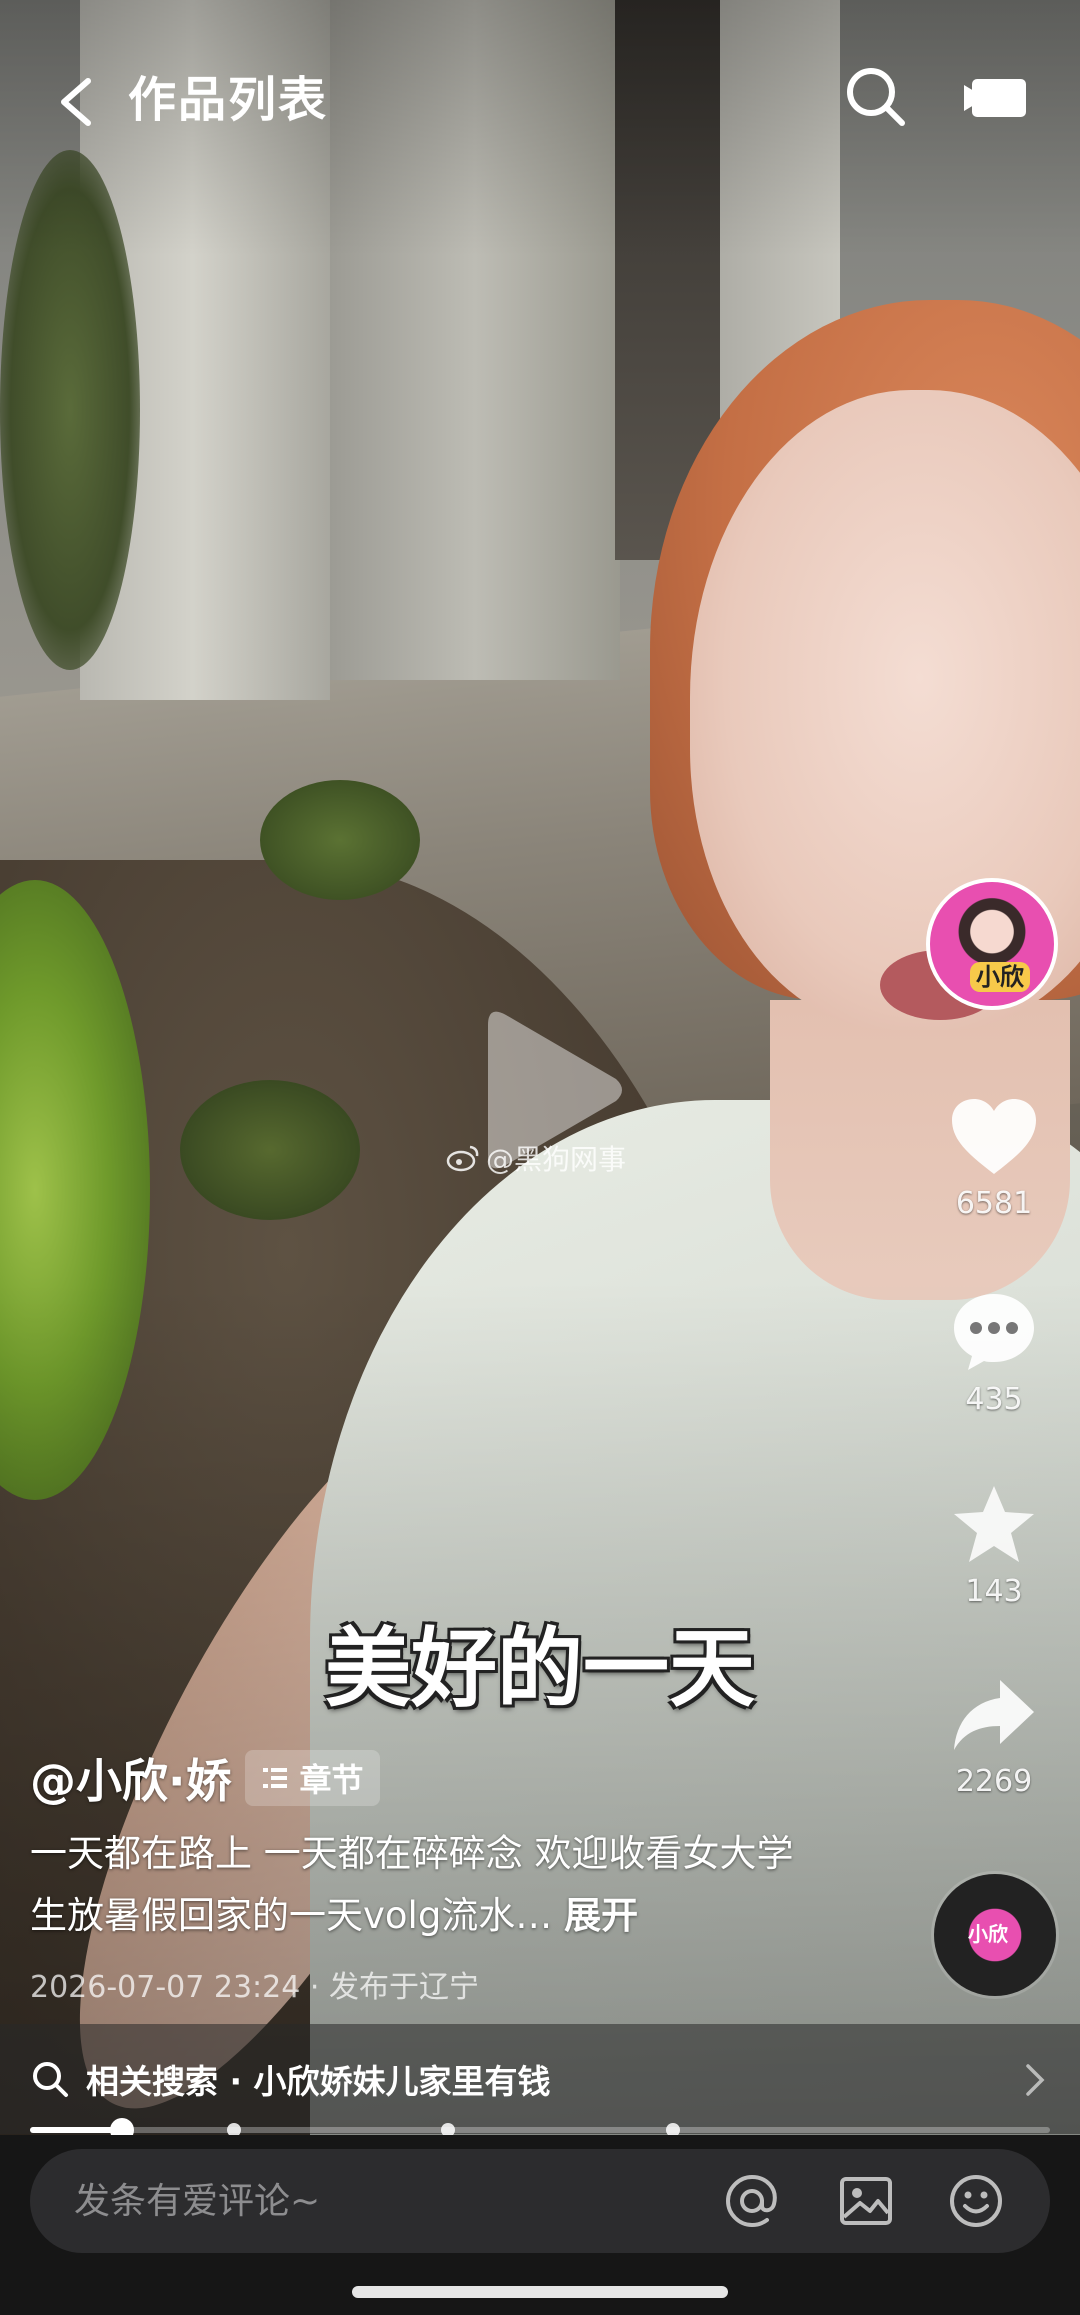 The height and width of the screenshot is (2315, 1080). I want to click on author-avatar: 小欣, so click(992, 944).